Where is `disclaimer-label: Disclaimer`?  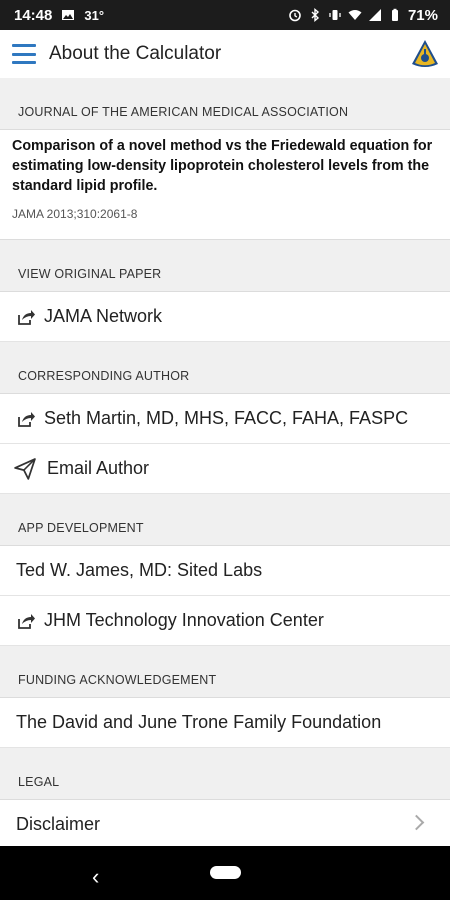 disclaimer-label: Disclaimer is located at coordinates (58, 824).